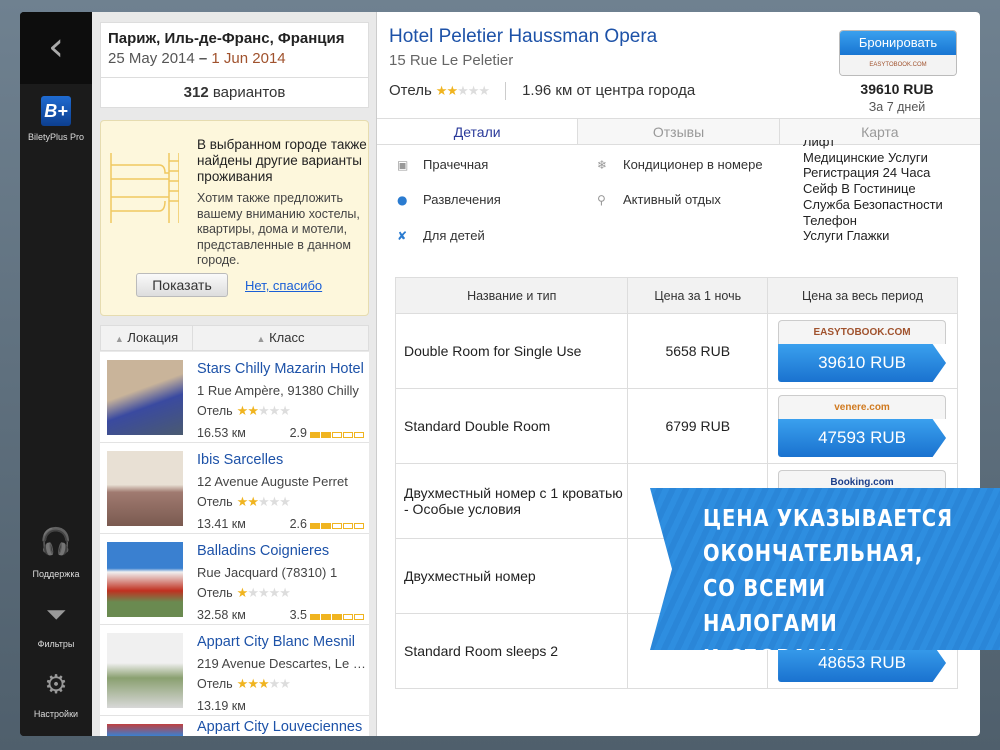 This screenshot has height=750, width=1000. Describe the element at coordinates (276, 642) in the screenshot. I see `hotel-name: Appart City Blanc Mesnil` at that location.